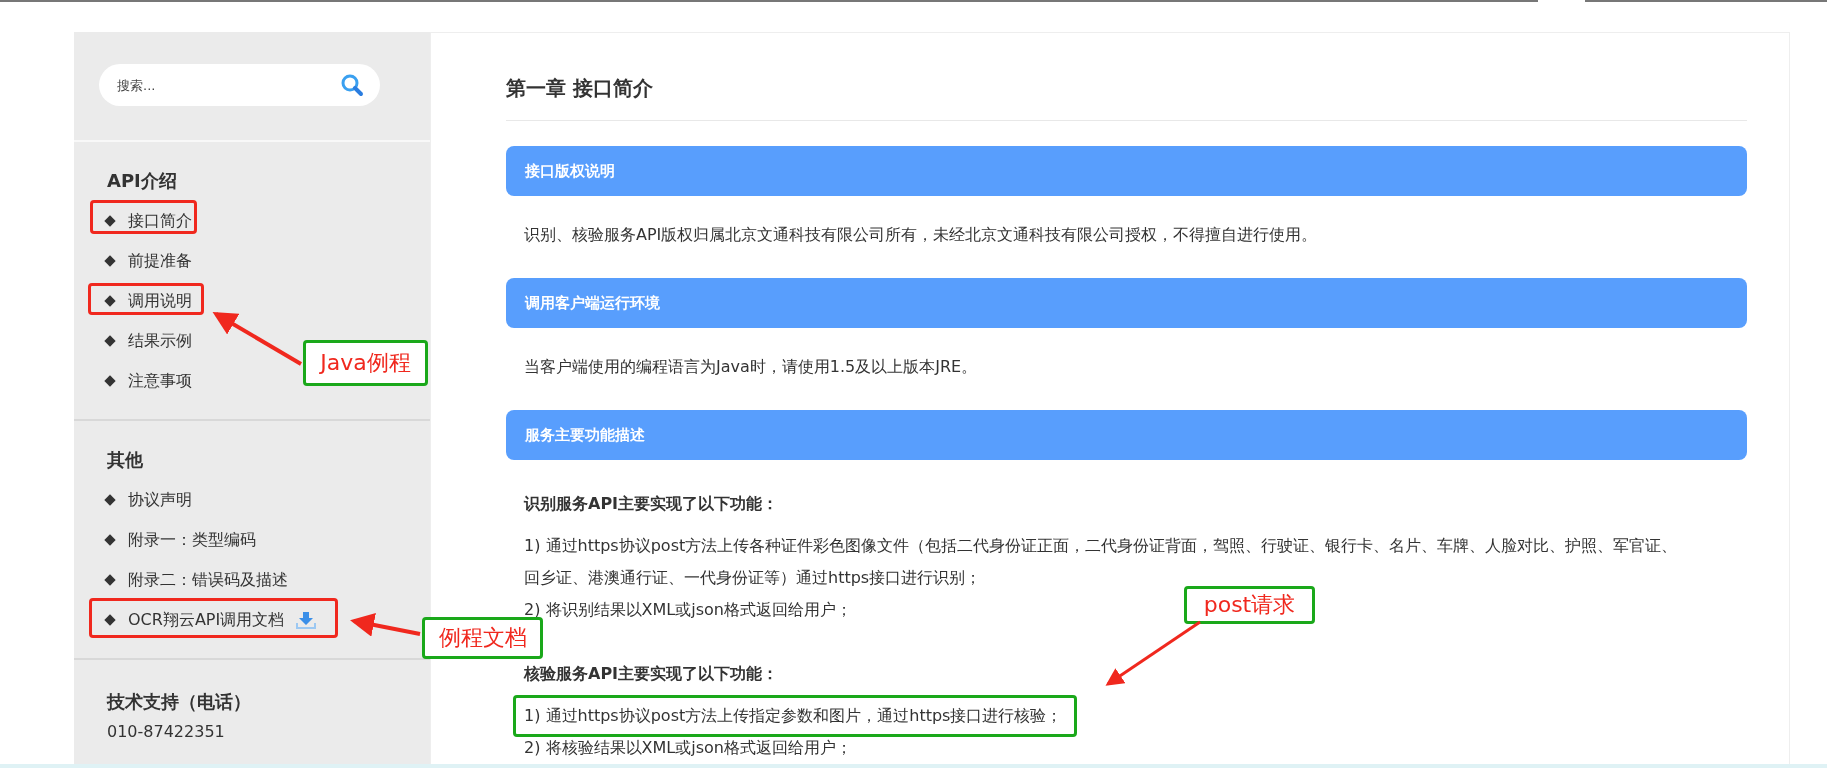 The width and height of the screenshot is (1827, 768). Describe the element at coordinates (580, 88) in the screenshot. I see `page-title: 第一章 接口简介` at that location.